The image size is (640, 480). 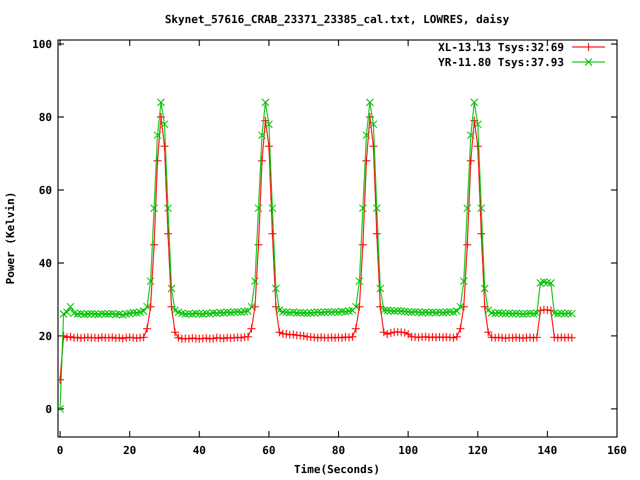 What do you see at coordinates (547, 450) in the screenshot?
I see `x-tick-label: 140` at bounding box center [547, 450].